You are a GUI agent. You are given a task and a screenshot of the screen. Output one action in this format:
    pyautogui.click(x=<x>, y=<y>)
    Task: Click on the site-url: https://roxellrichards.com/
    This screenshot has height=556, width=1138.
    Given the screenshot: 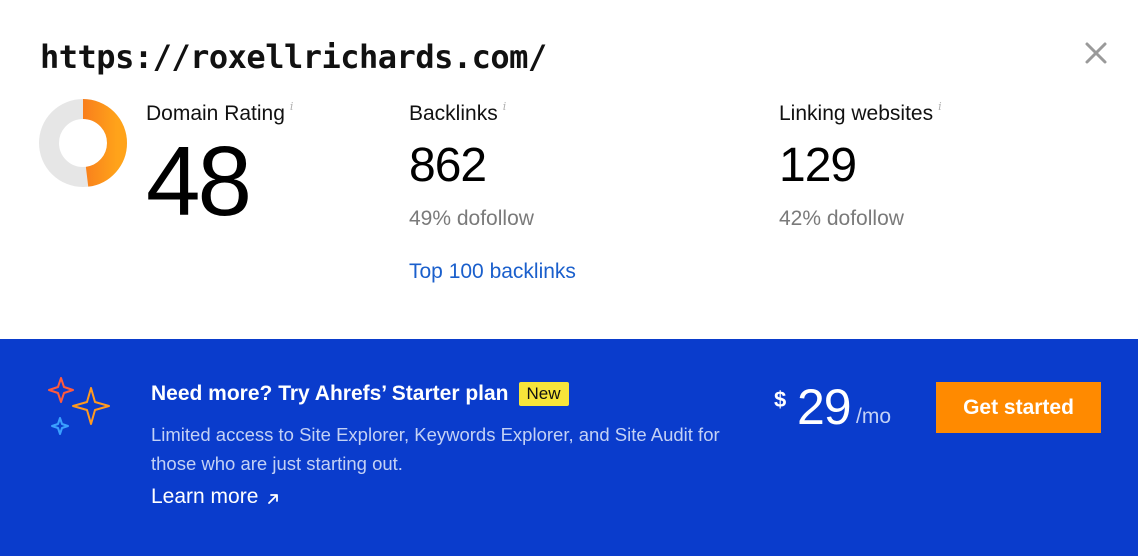 What is the action you would take?
    pyautogui.click(x=293, y=57)
    